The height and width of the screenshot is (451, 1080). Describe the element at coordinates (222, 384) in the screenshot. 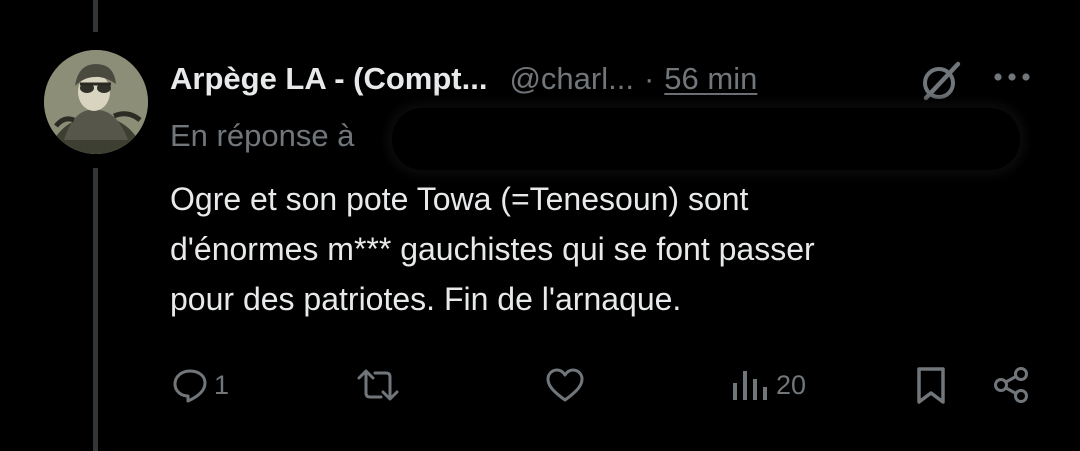

I see `reply-count: 1` at that location.